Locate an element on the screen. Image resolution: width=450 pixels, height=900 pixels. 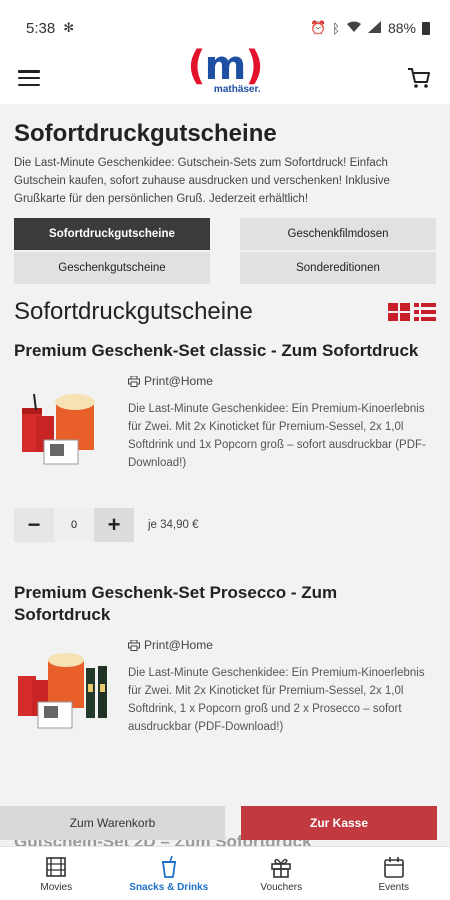
bluetooth-icon: ᛒ is located at coordinates (336, 28).